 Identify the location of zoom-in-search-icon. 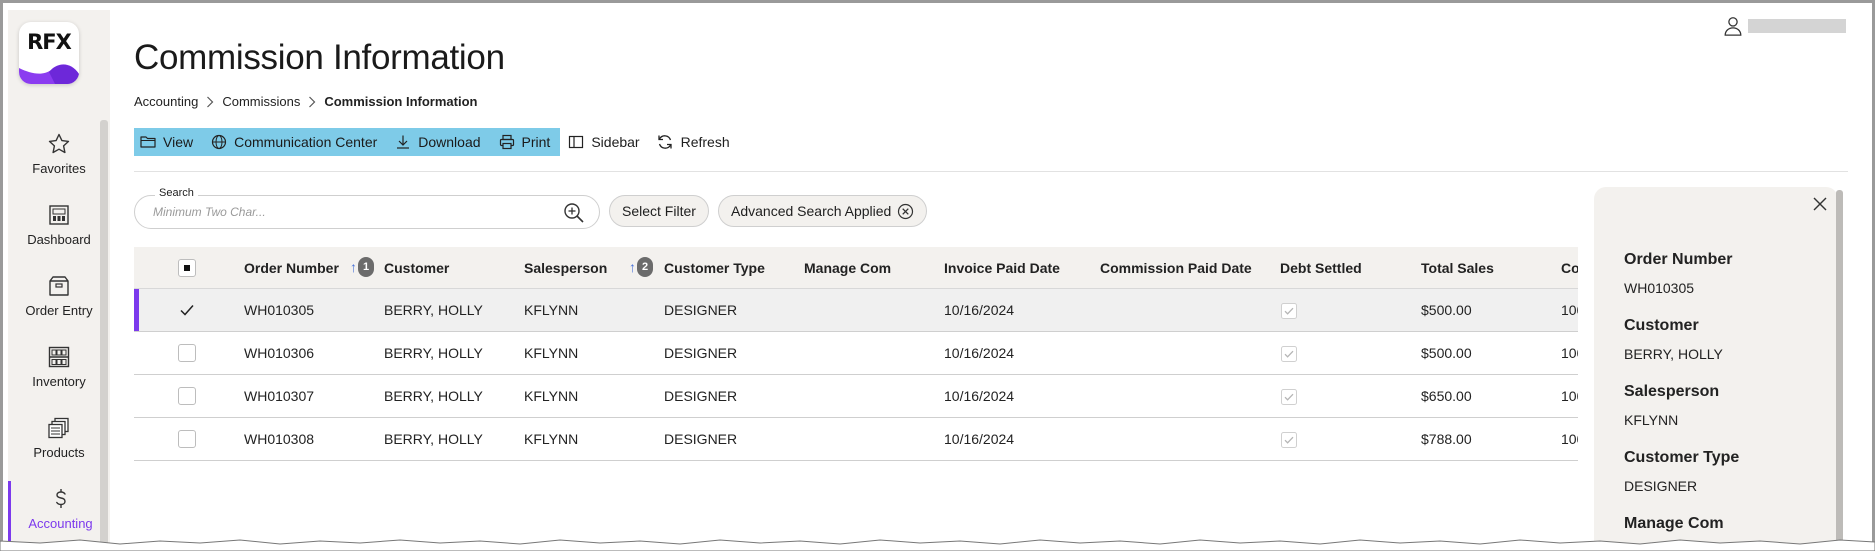
(574, 213).